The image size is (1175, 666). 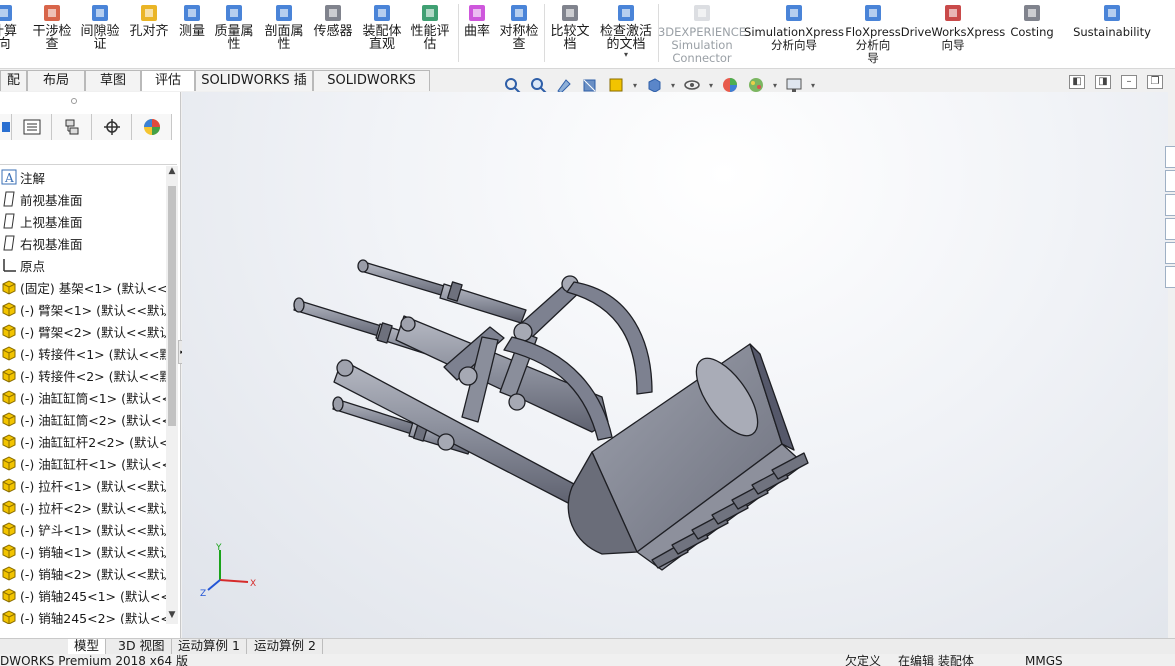 What do you see at coordinates (88, 153) in the screenshot?
I see `feature-tree-filter` at bounding box center [88, 153].